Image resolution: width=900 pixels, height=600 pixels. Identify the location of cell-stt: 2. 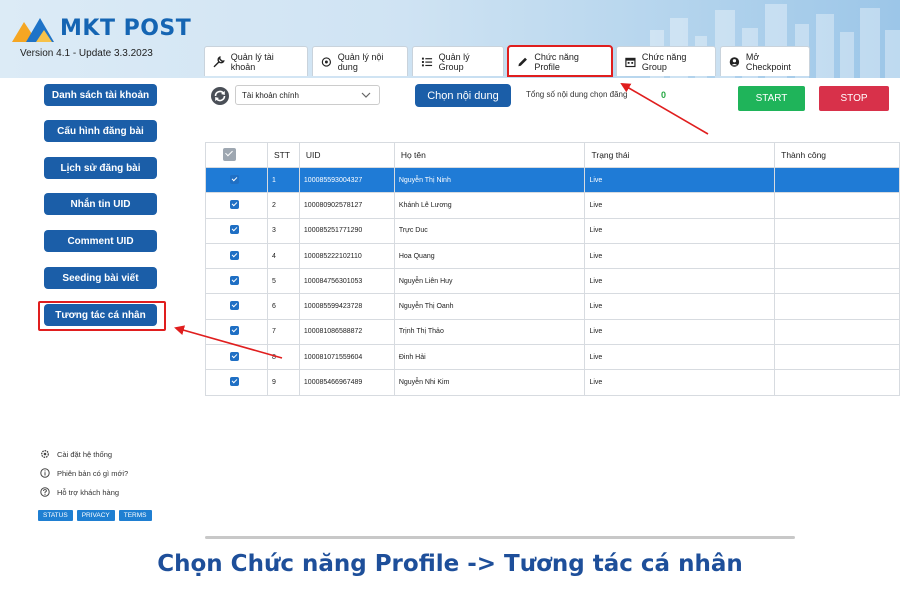
(283, 205).